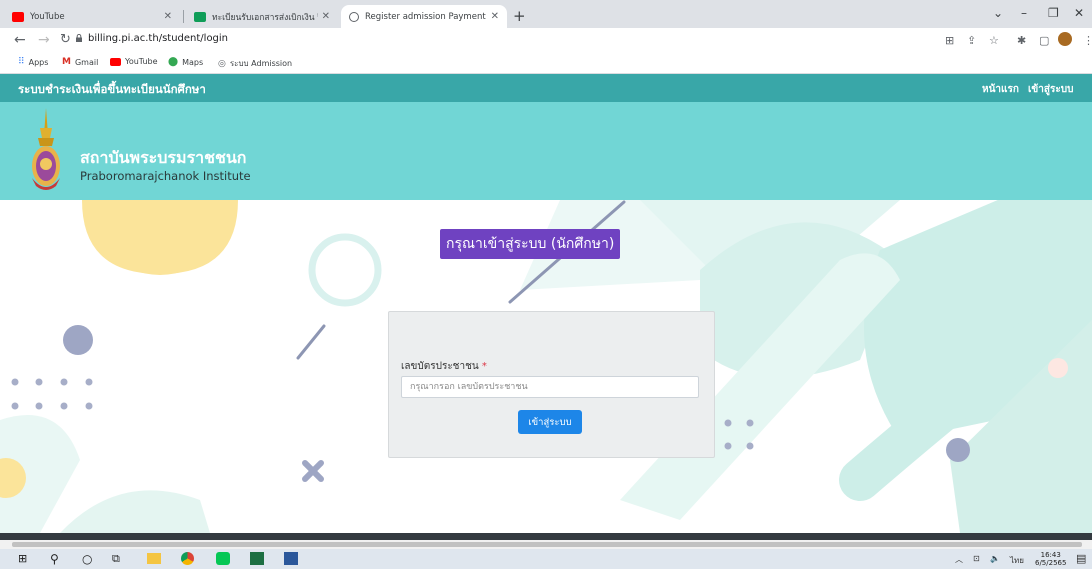 The image size is (1092, 569). I want to click on institute-emblem-icon, so click(46, 149).